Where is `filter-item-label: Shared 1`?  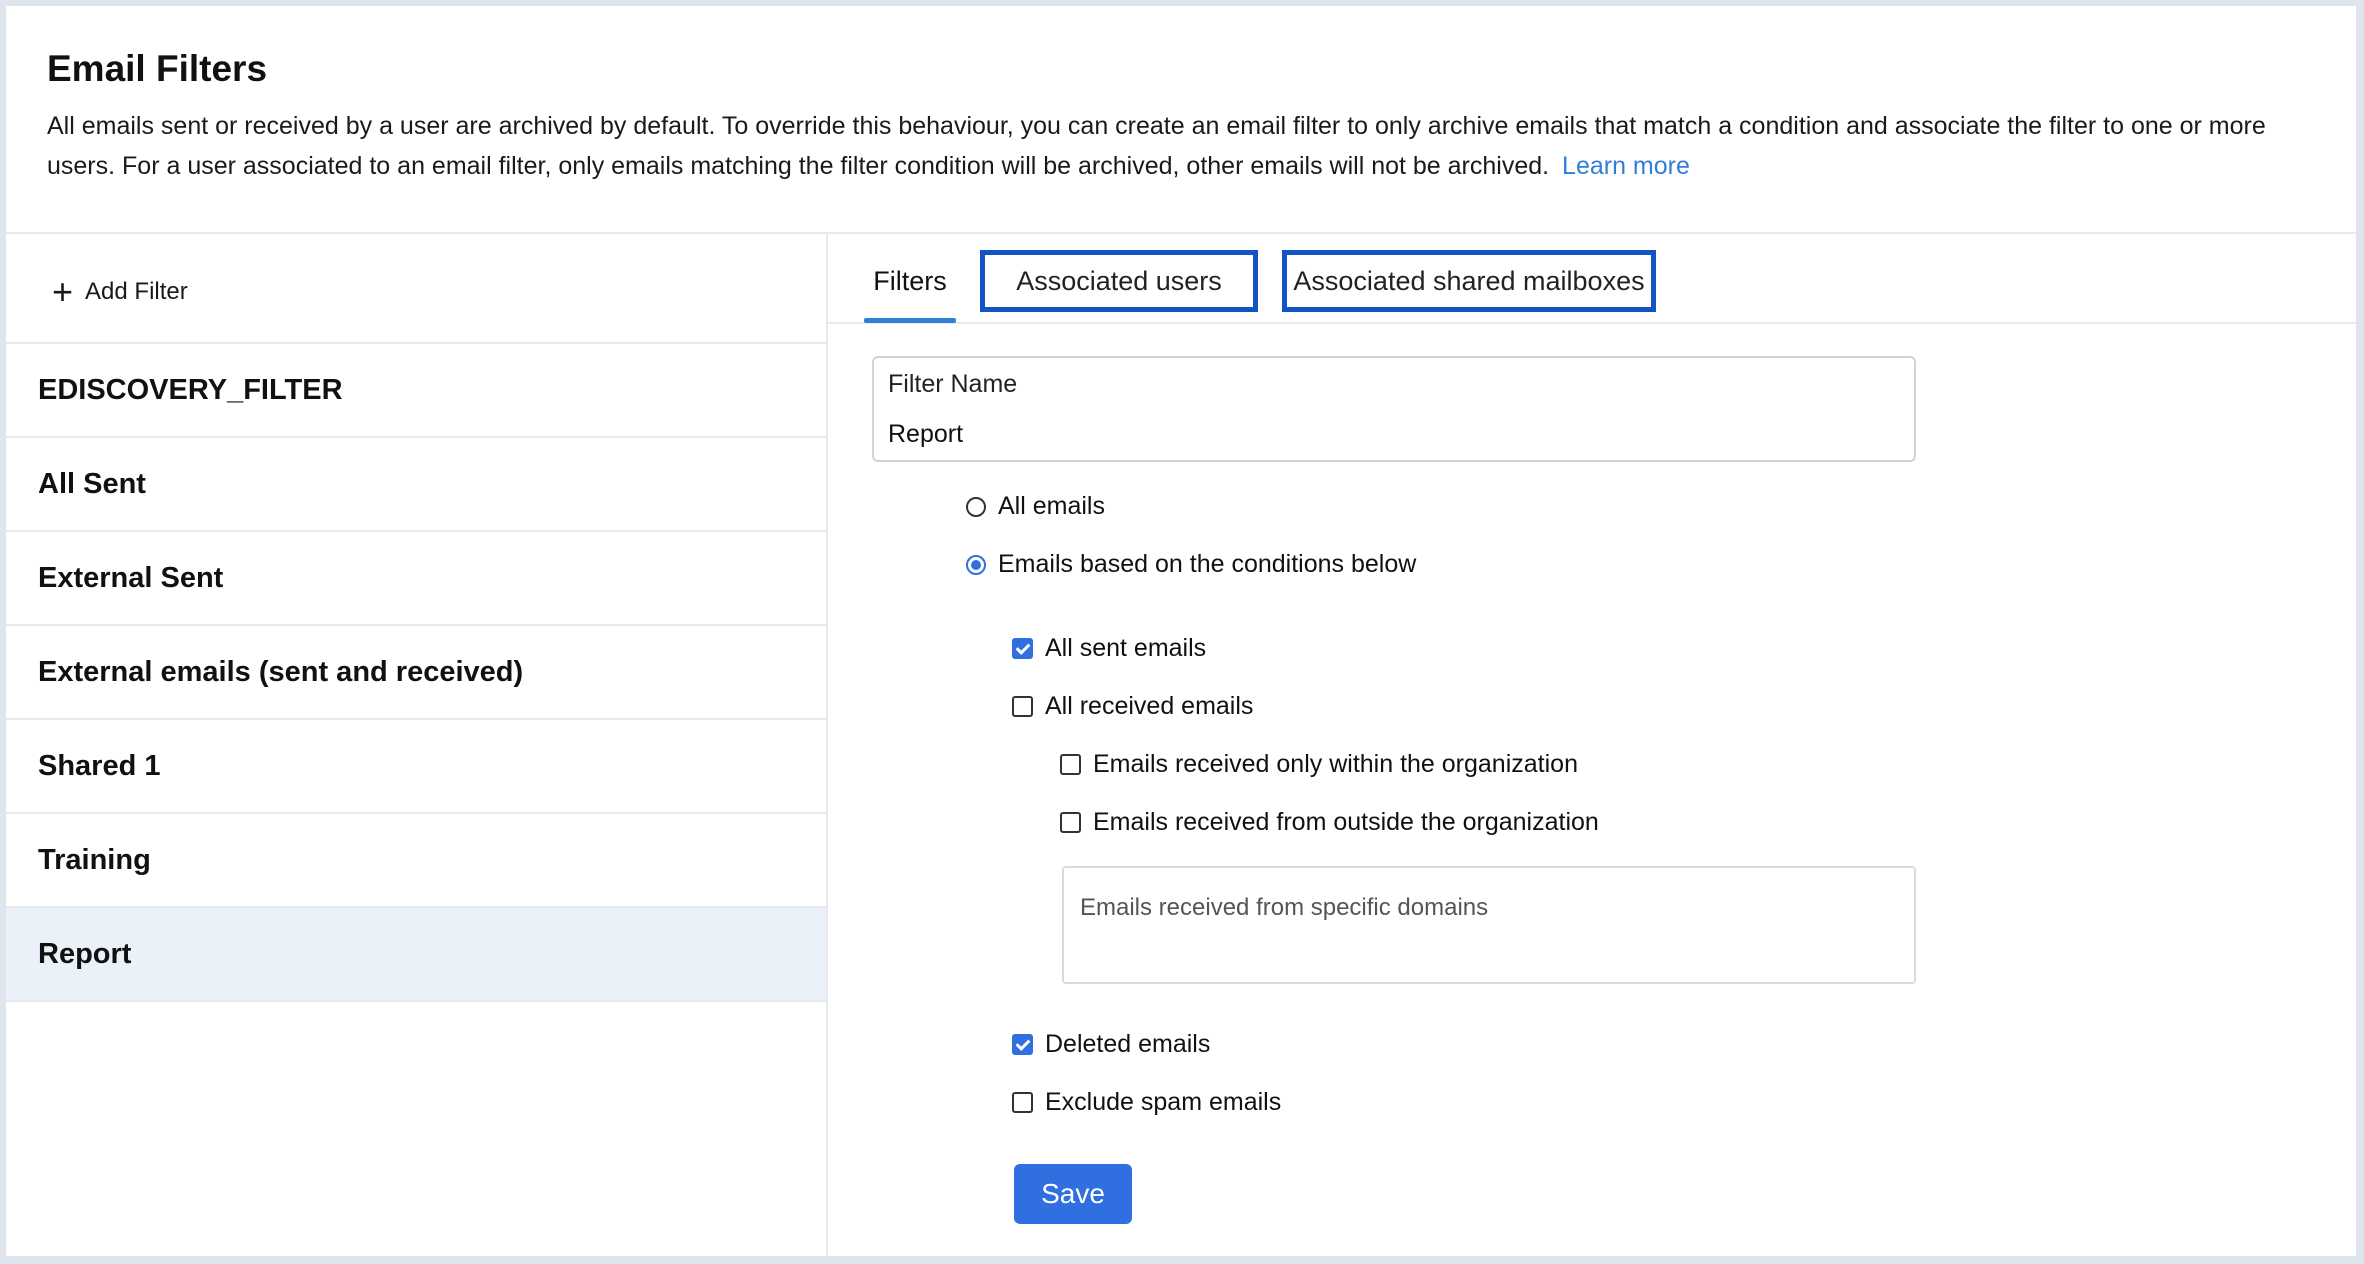
filter-item-label: Shared 1 is located at coordinates (99, 765).